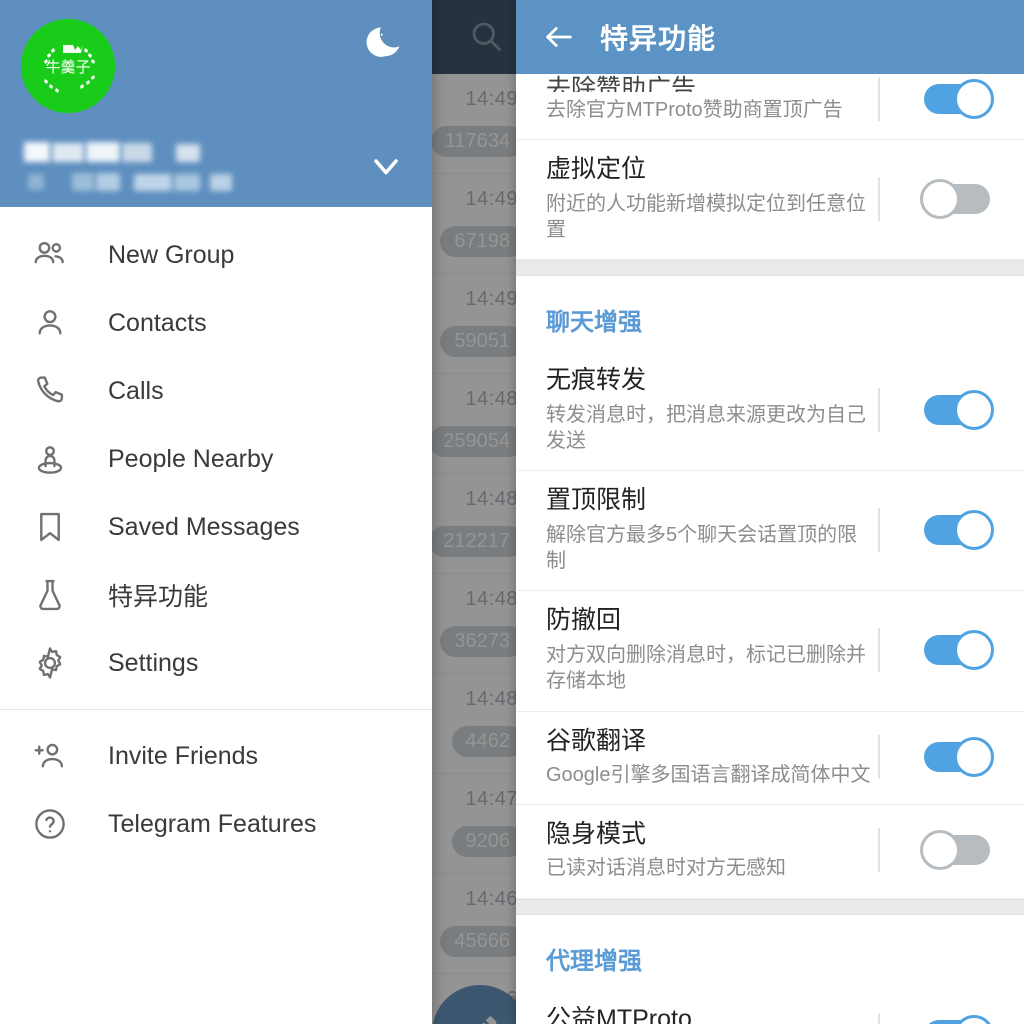 The image size is (1024, 1024). I want to click on setting-subtitle: 去除官方MTProto赞助商置顶广告, so click(694, 110).